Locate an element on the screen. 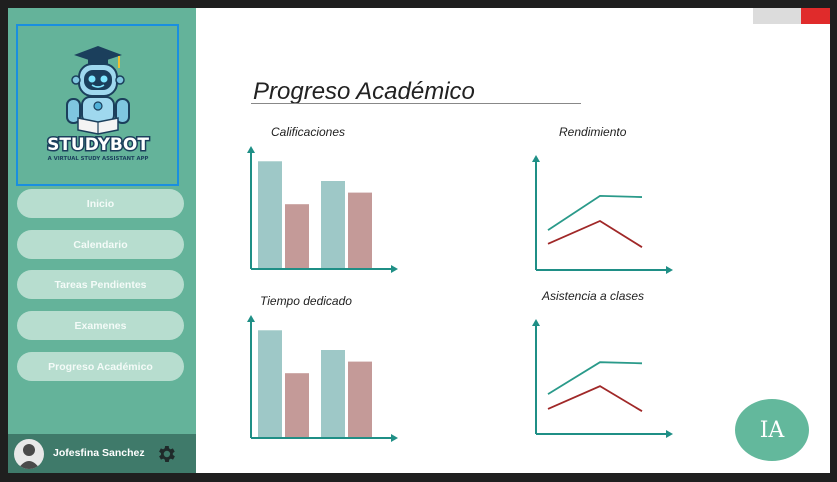  sidebar-item-inicio: Inicio is located at coordinates (100, 203).